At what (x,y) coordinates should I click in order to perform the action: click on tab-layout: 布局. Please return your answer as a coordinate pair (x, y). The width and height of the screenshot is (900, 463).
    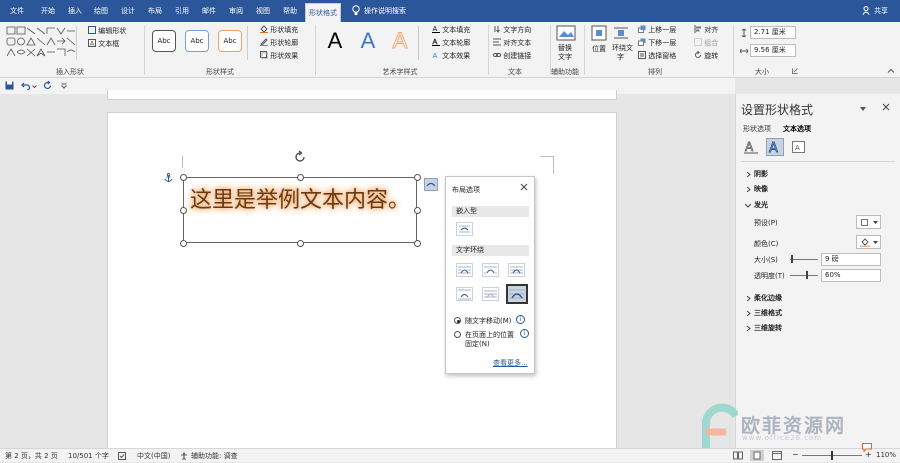
    Looking at the image, I should click on (155, 11).